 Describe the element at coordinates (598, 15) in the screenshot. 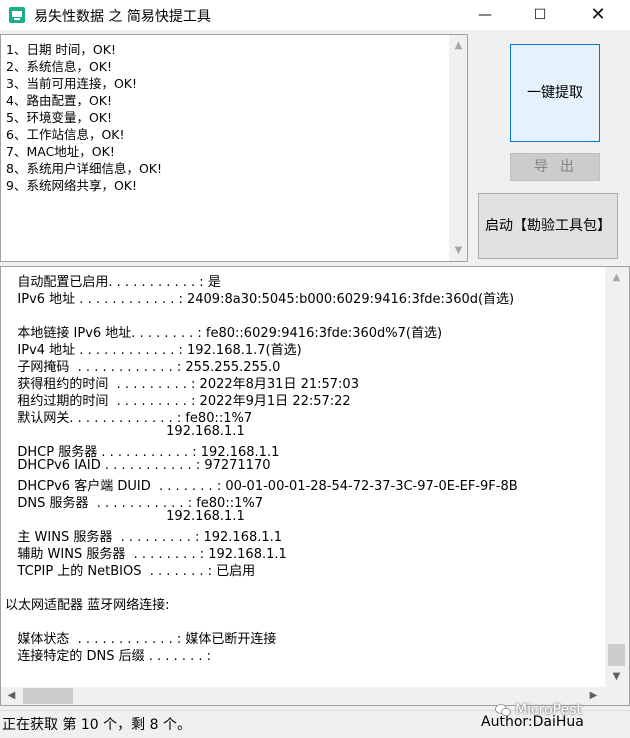

I see `close-icon: ✕` at that location.